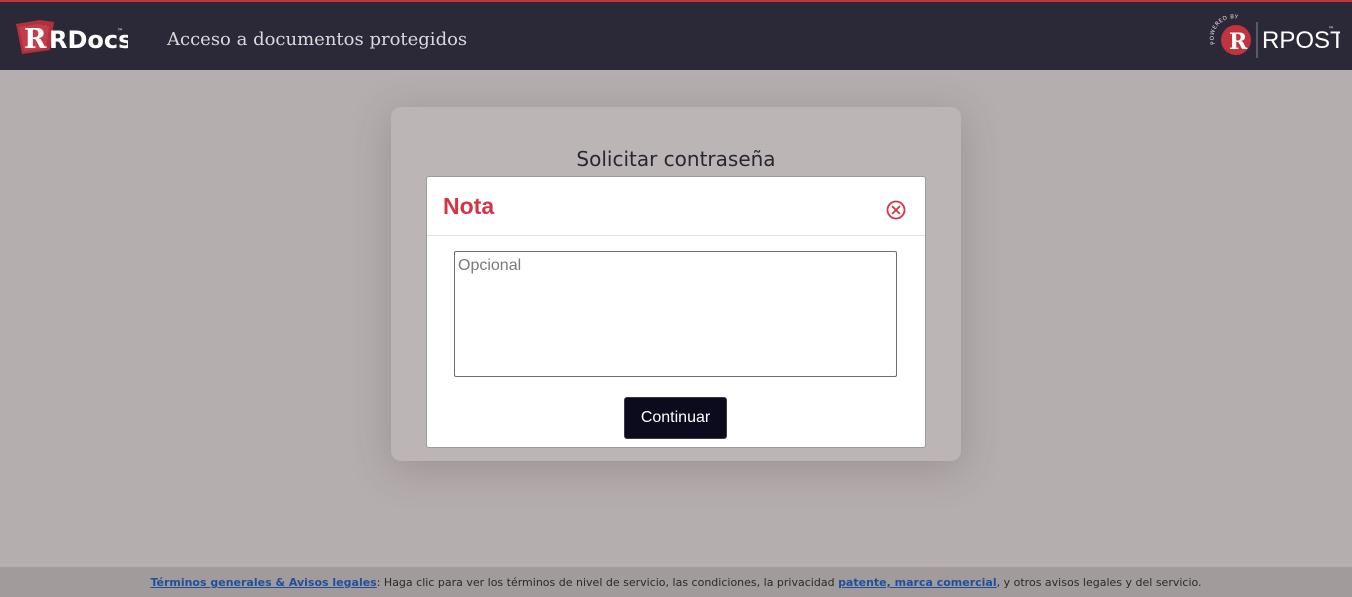  Describe the element at coordinates (263, 582) in the screenshot. I see `terms-link: Términos generales & Avisos legales` at that location.